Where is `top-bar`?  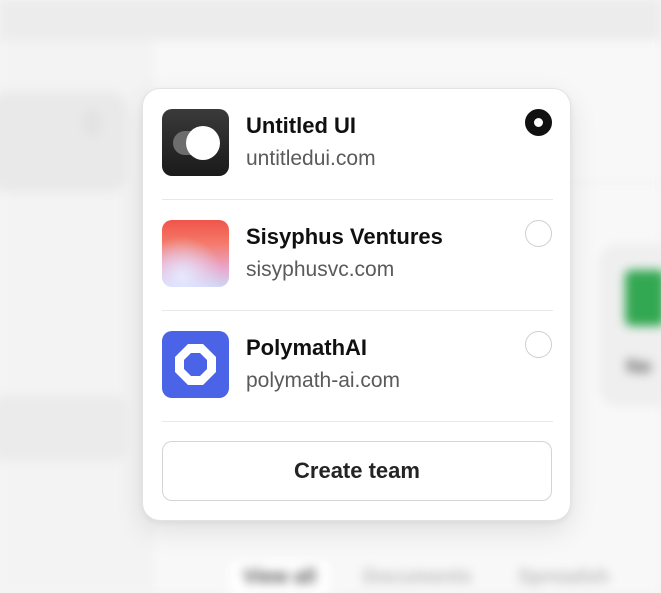 top-bar is located at coordinates (330, 20).